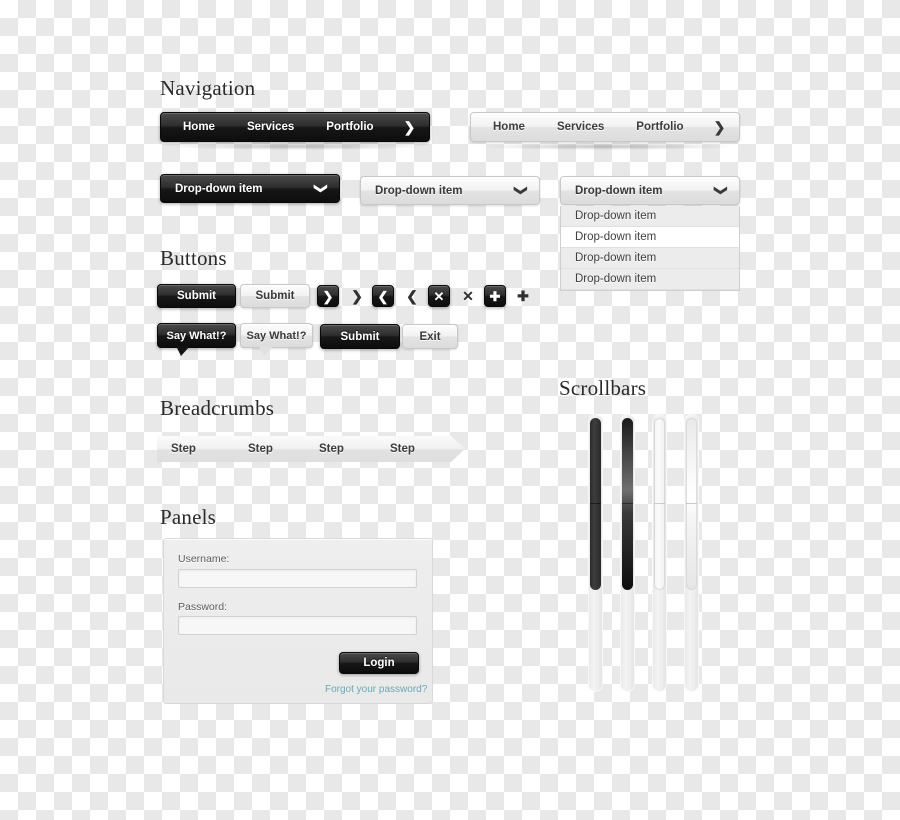  What do you see at coordinates (360, 336) in the screenshot?
I see `submit-button-wide: Submit` at bounding box center [360, 336].